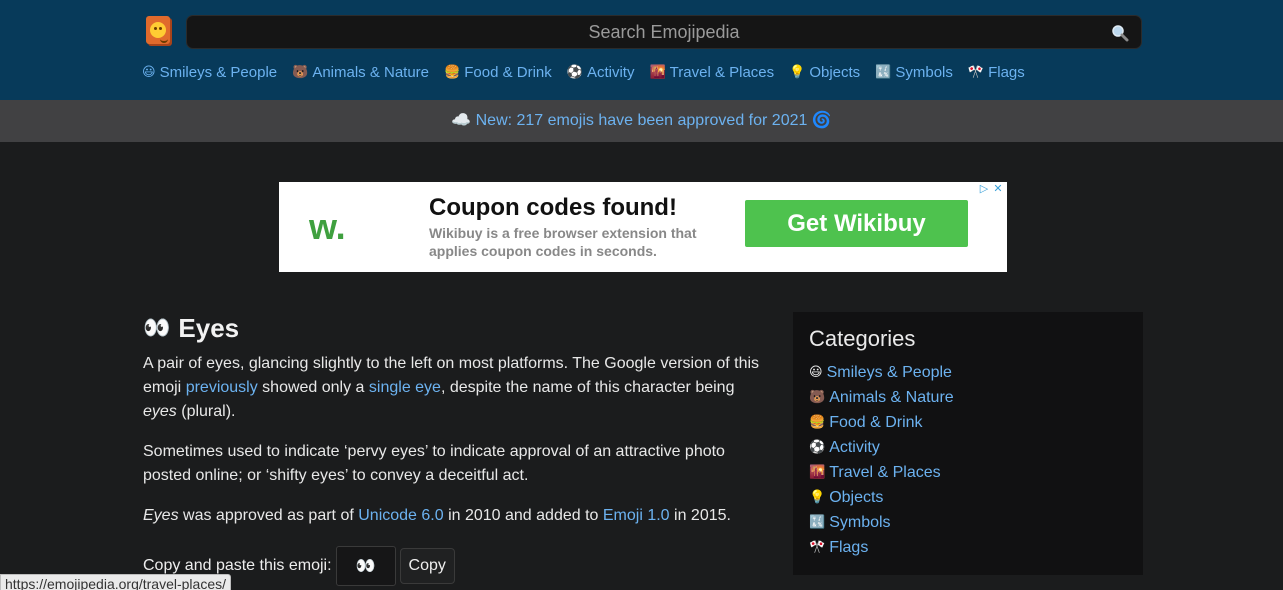 This screenshot has width=1283, height=590. I want to click on unicode-link: Unicode 6.0, so click(400, 515).